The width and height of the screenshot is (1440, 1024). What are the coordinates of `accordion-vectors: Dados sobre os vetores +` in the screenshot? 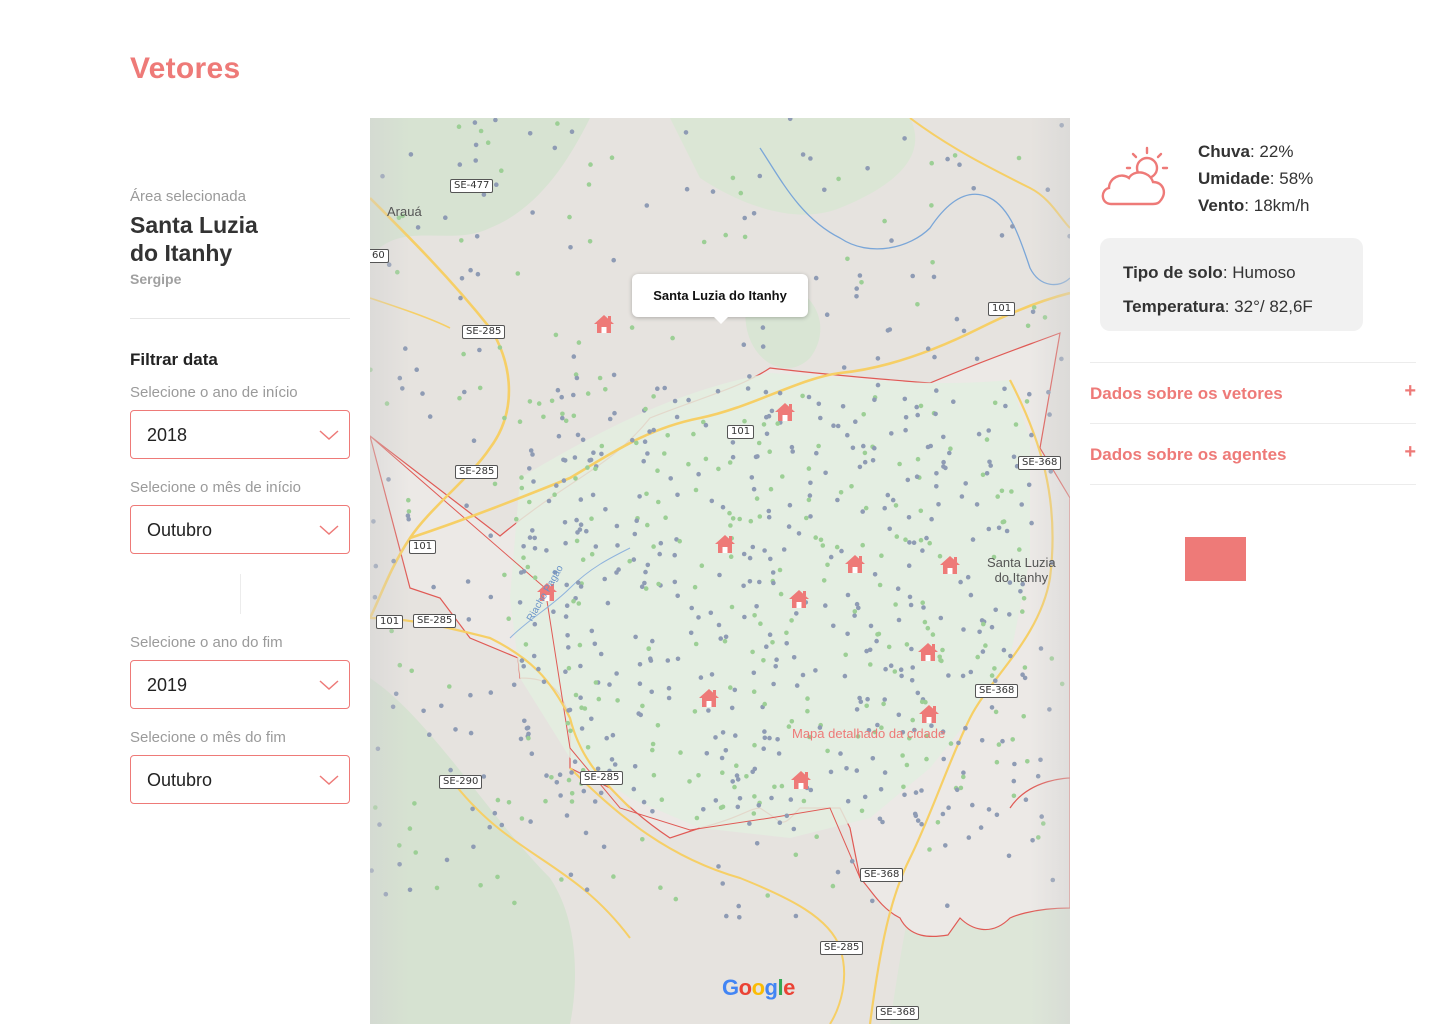 It's located at (1253, 392).